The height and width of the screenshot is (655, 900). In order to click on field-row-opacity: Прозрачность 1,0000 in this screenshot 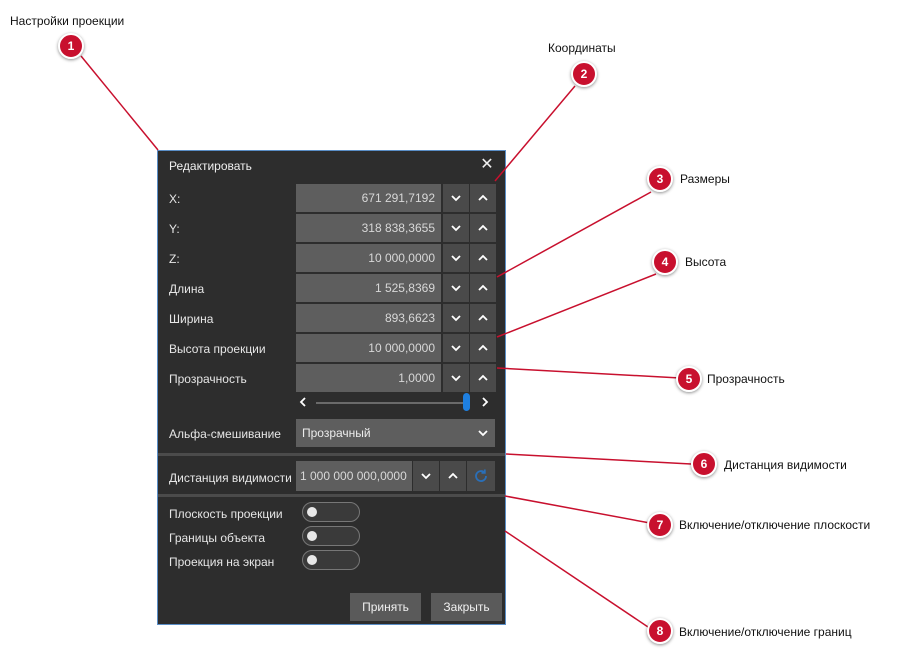, I will do `click(331, 378)`.